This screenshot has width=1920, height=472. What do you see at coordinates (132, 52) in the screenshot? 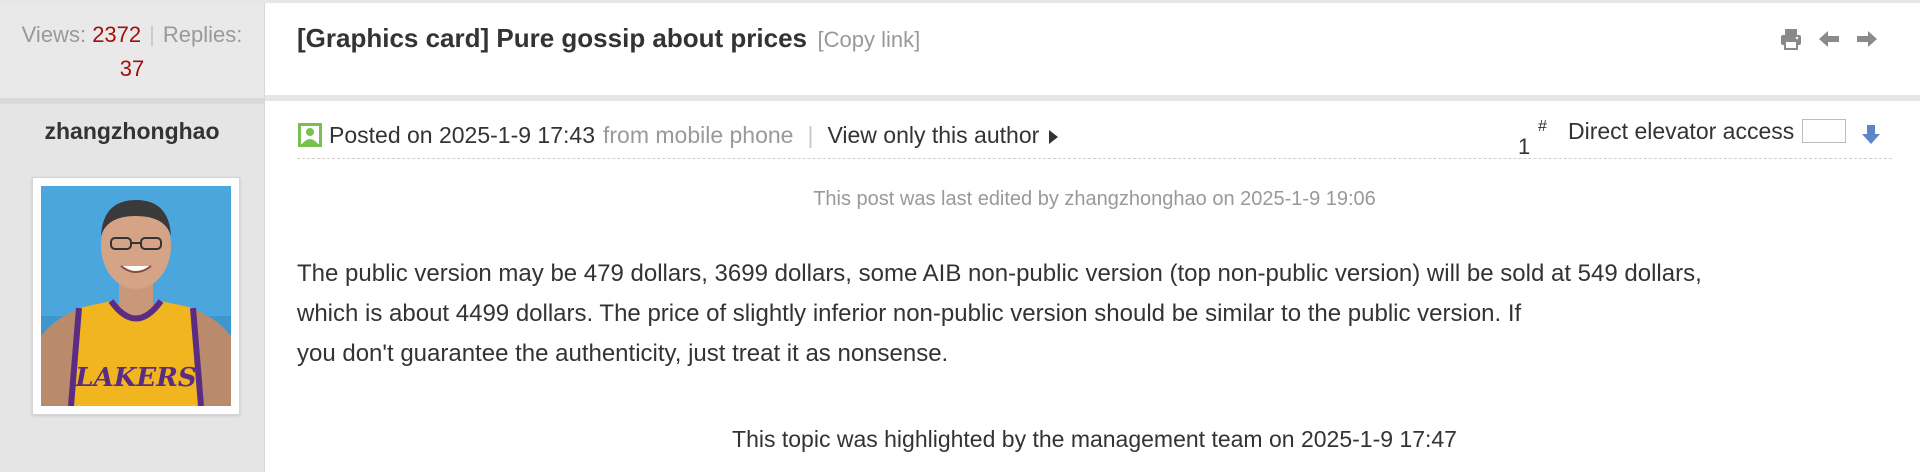
I see `thread-stats: Views: 2372 | Replies: 37` at bounding box center [132, 52].